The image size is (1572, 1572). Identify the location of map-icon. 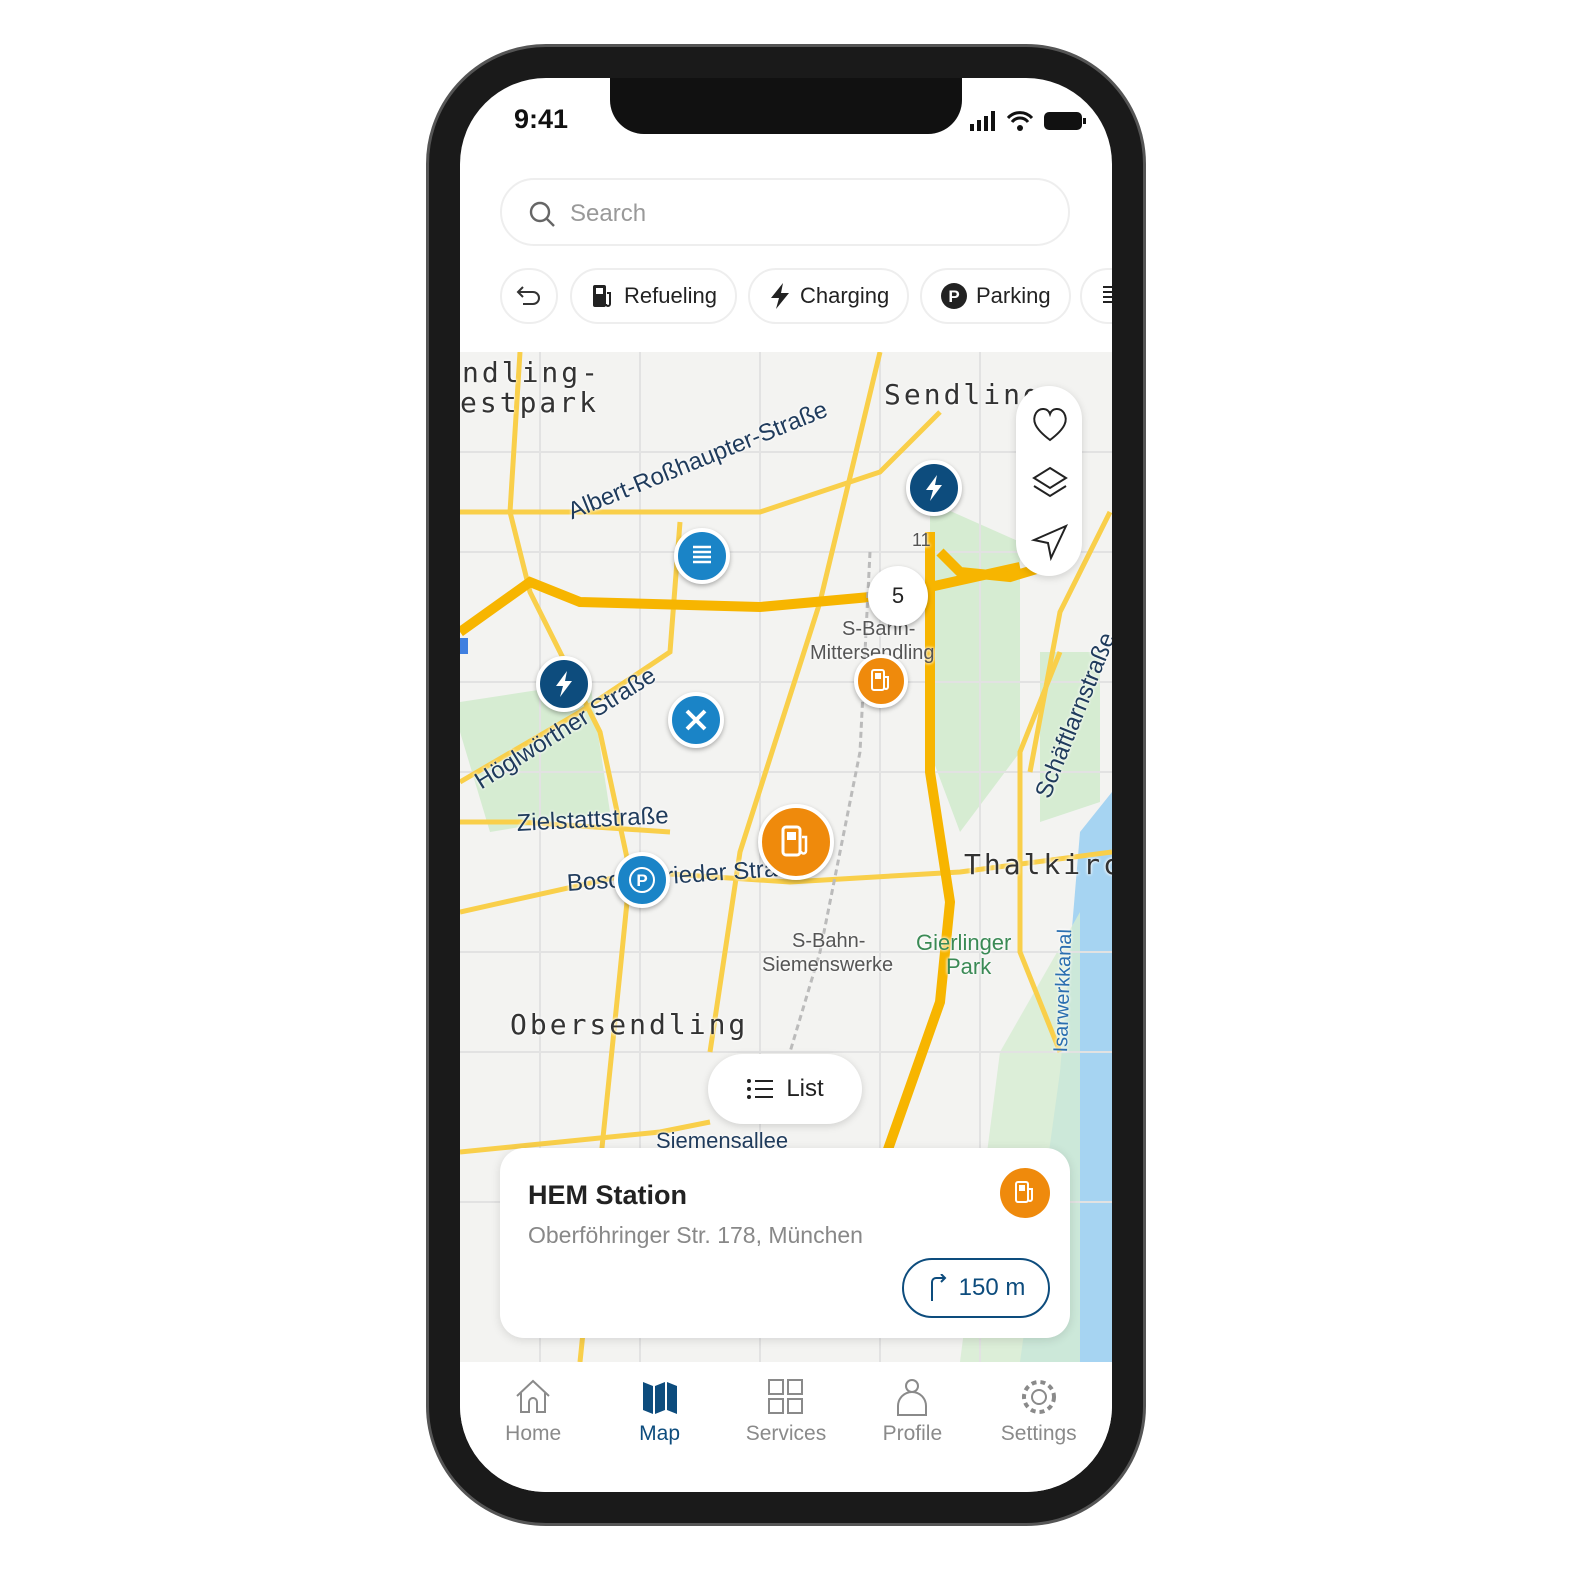
(659, 1398).